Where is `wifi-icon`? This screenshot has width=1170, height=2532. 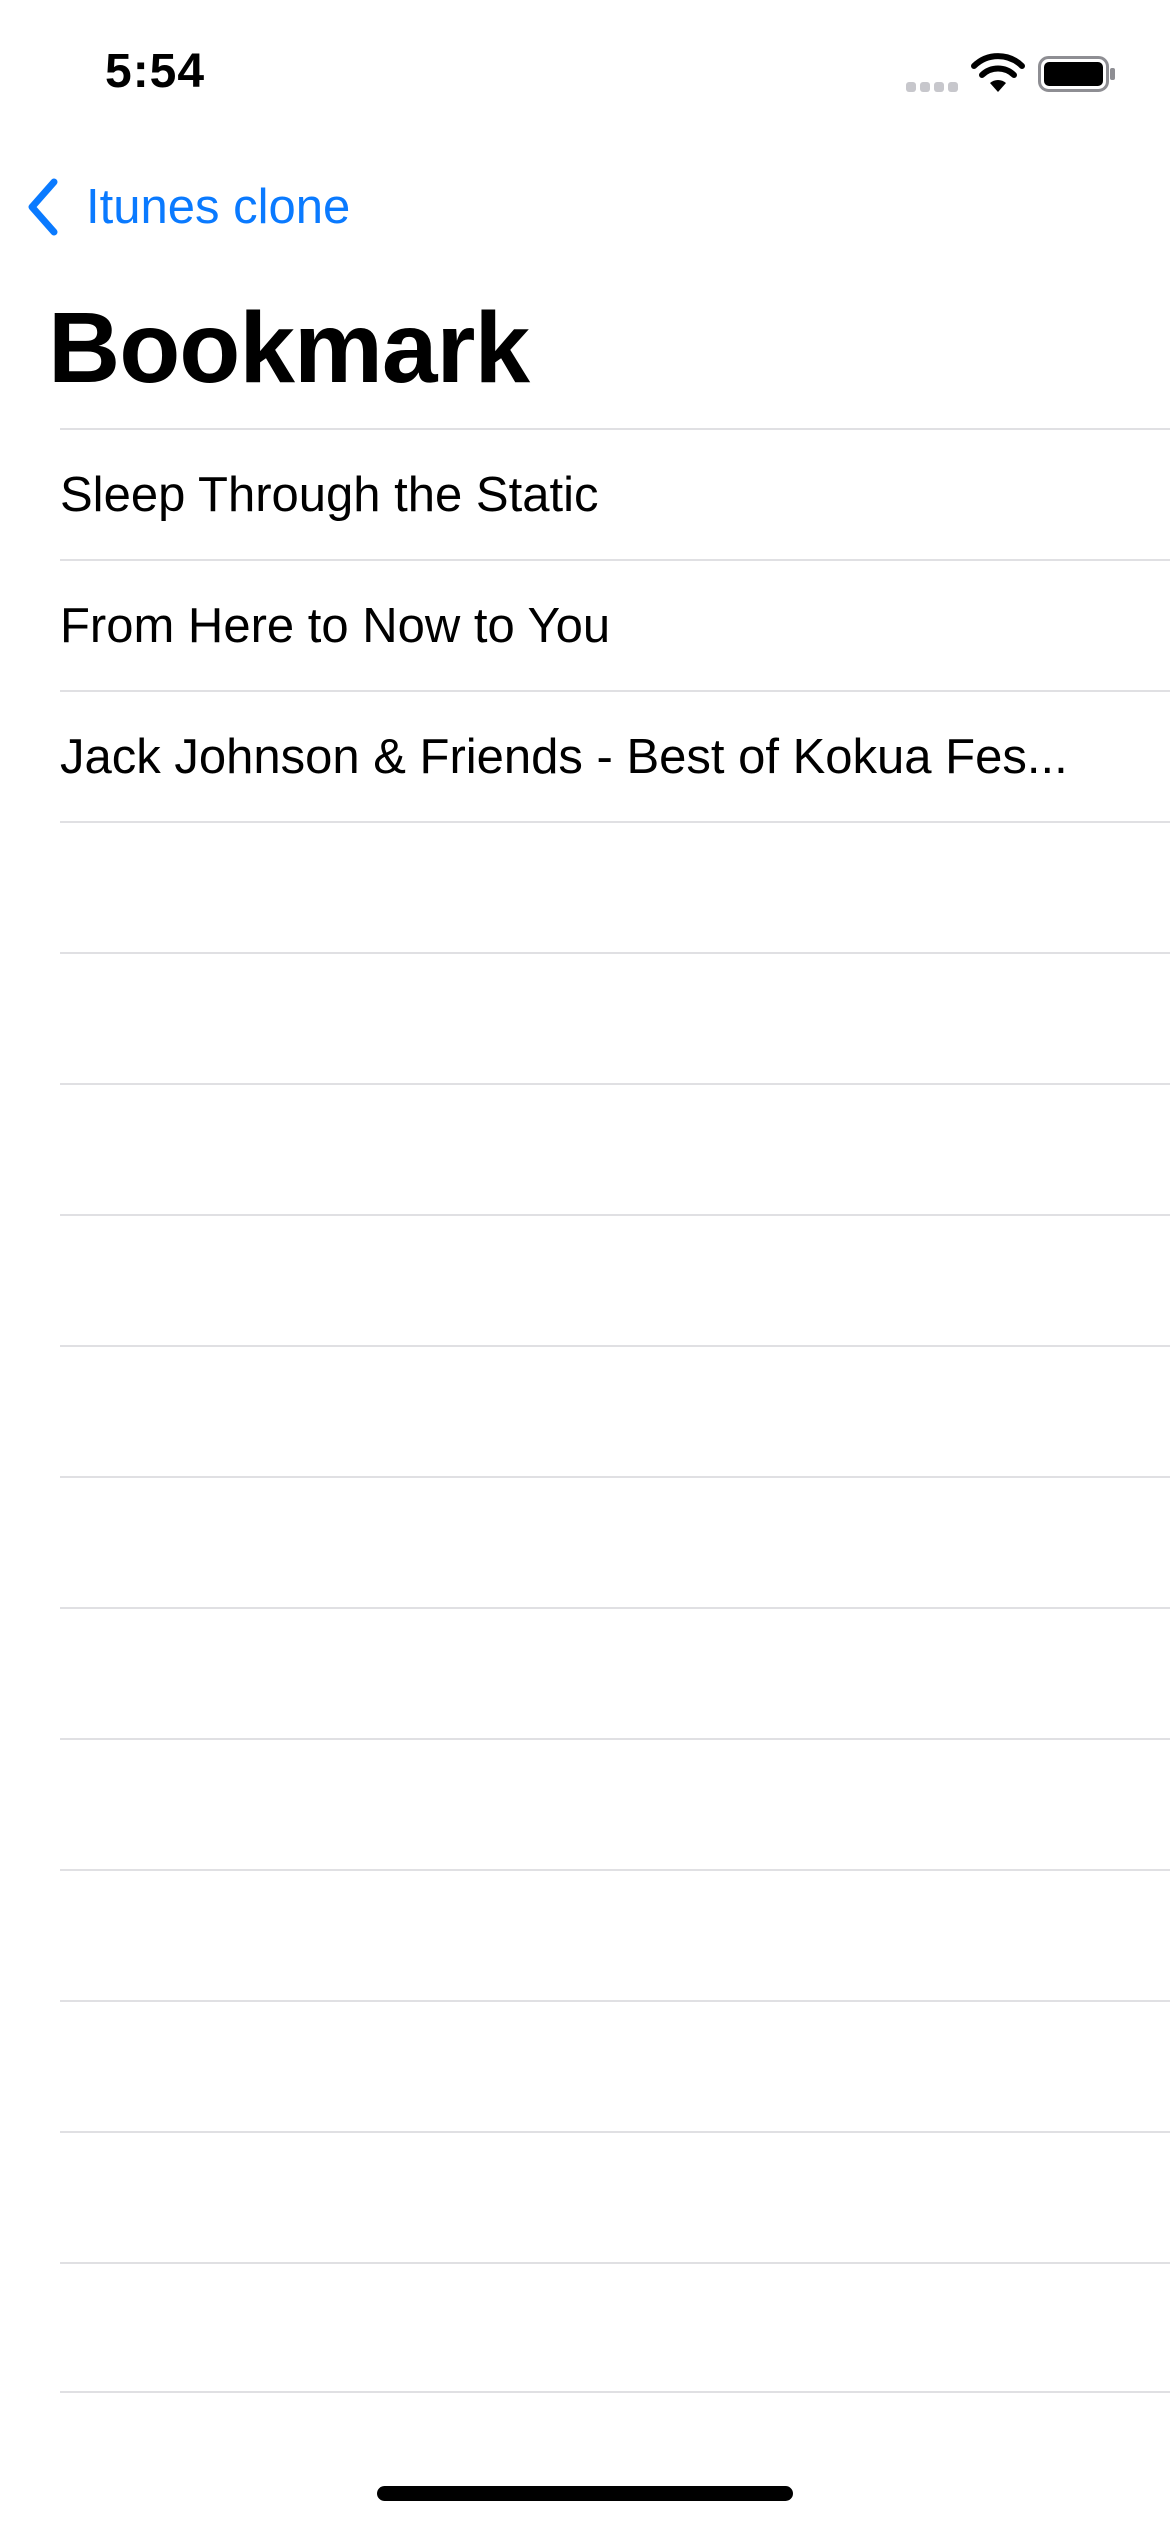
wifi-icon is located at coordinates (998, 72).